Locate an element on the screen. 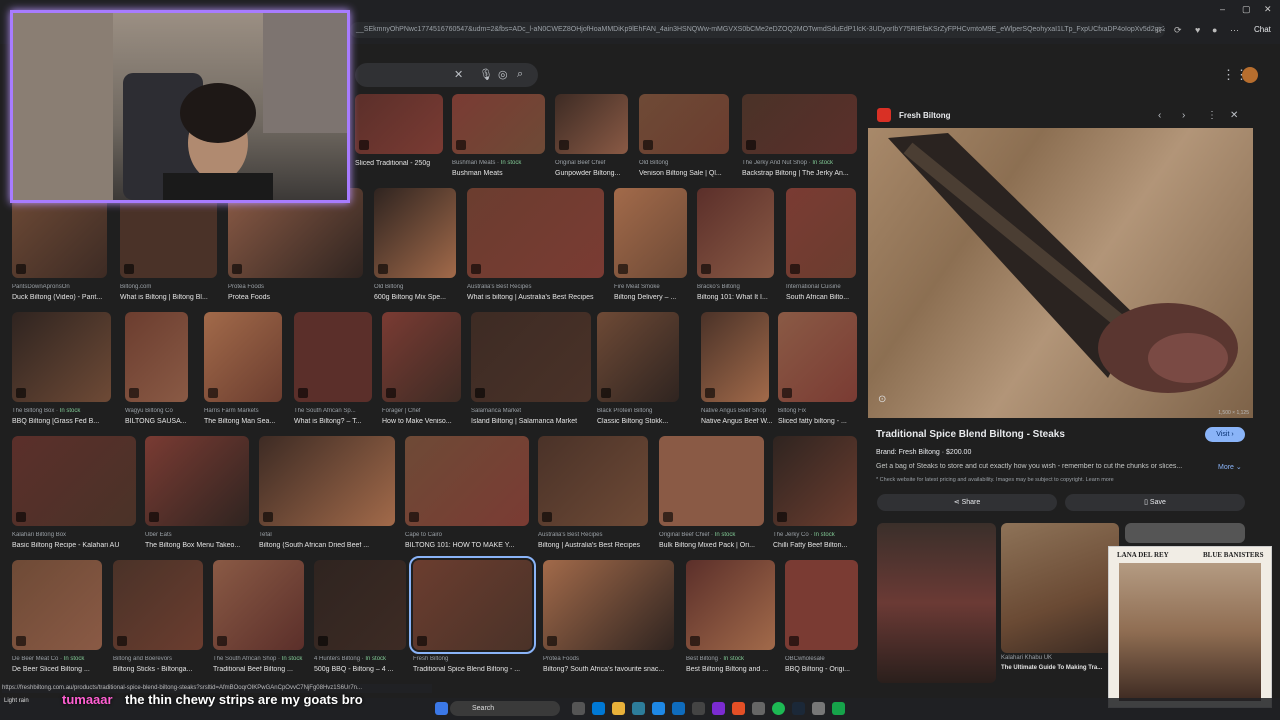 The width and height of the screenshot is (1280, 720). avatar is located at coordinates (1250, 75).